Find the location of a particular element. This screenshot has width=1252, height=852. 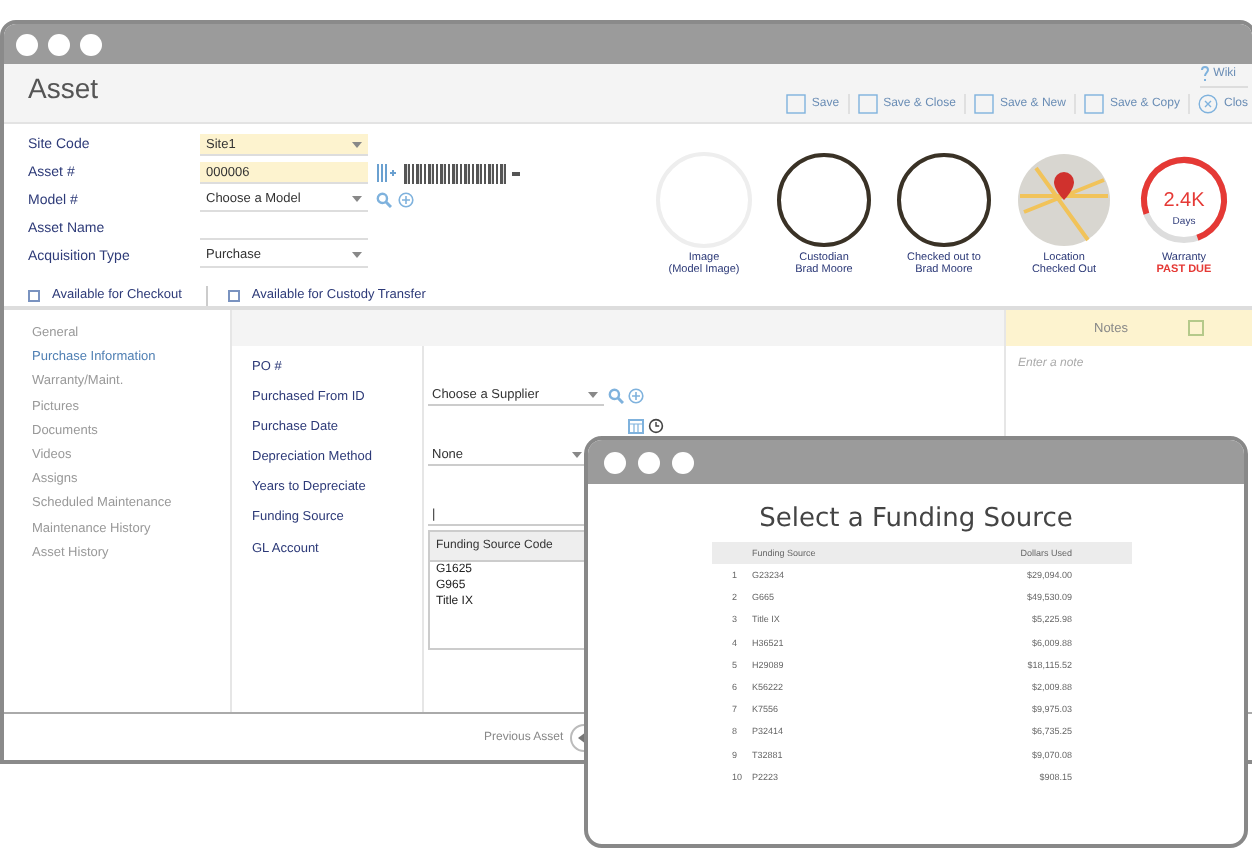

clock-icon is located at coordinates (656, 425).